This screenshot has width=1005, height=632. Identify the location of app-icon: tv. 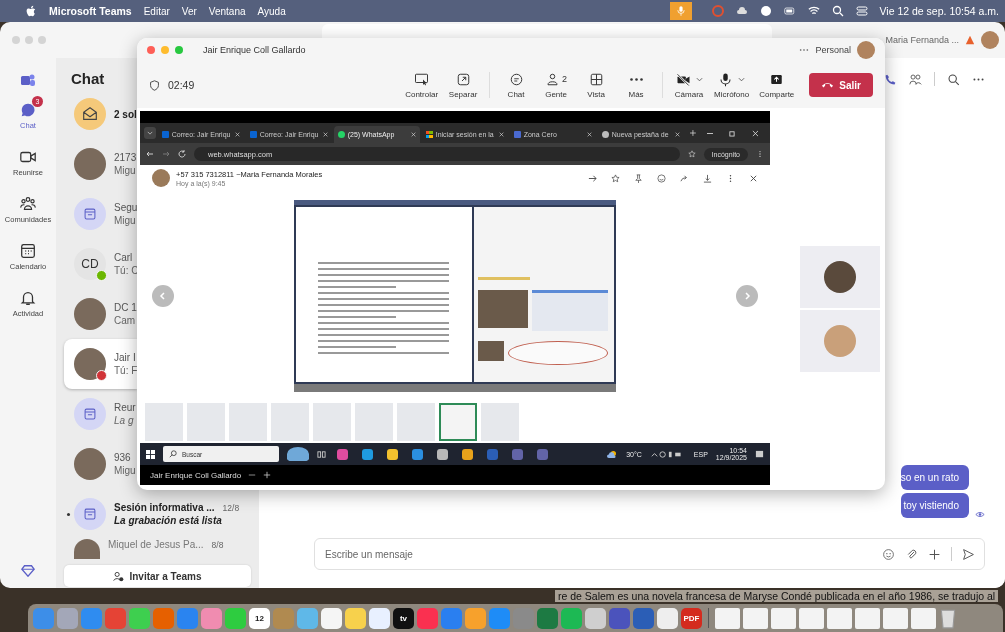
(403, 618).